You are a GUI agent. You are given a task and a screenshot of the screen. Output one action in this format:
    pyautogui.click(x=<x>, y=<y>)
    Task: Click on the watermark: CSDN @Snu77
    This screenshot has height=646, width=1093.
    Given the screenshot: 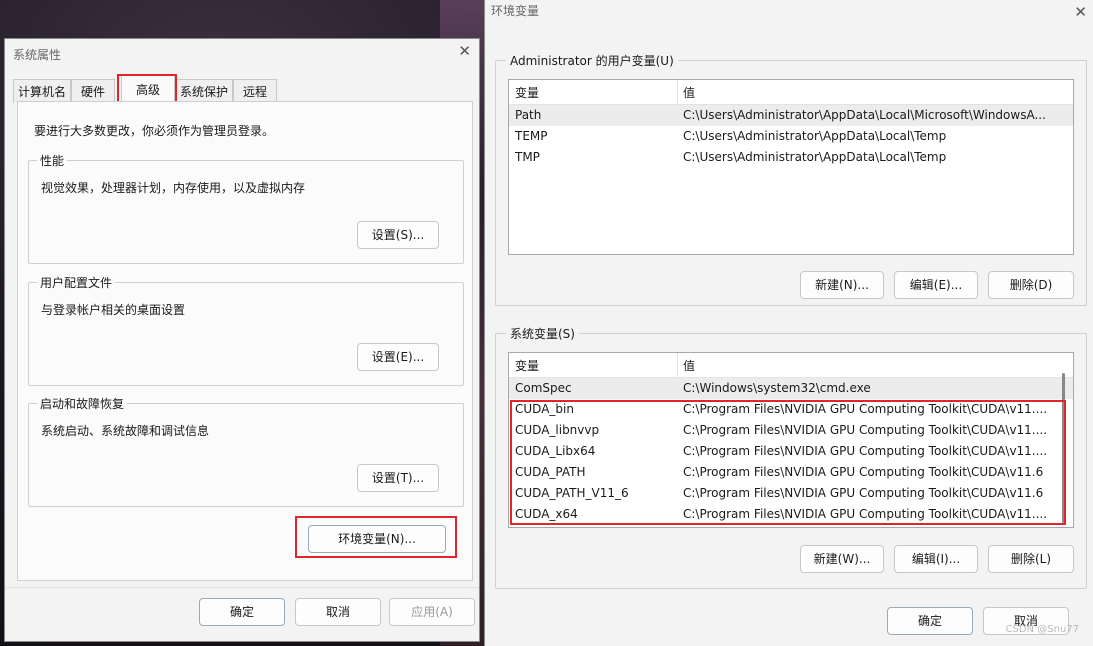 What is the action you would take?
    pyautogui.click(x=1042, y=629)
    